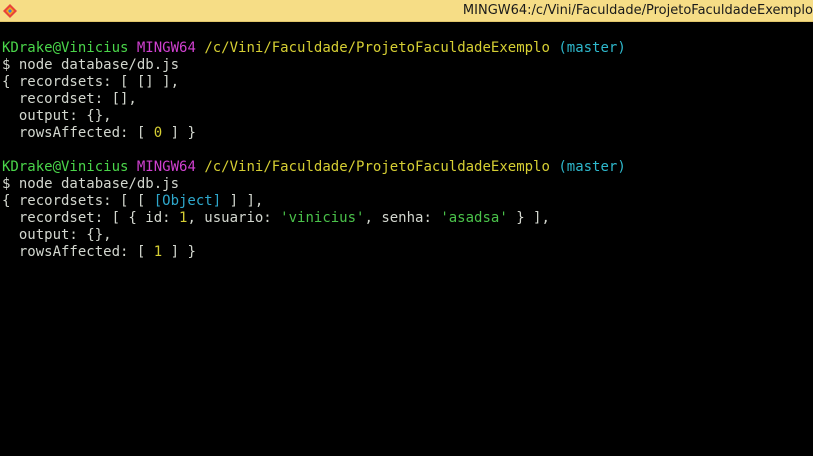 The width and height of the screenshot is (813, 456). I want to click on senha-value: 'asadsa', so click(474, 218).